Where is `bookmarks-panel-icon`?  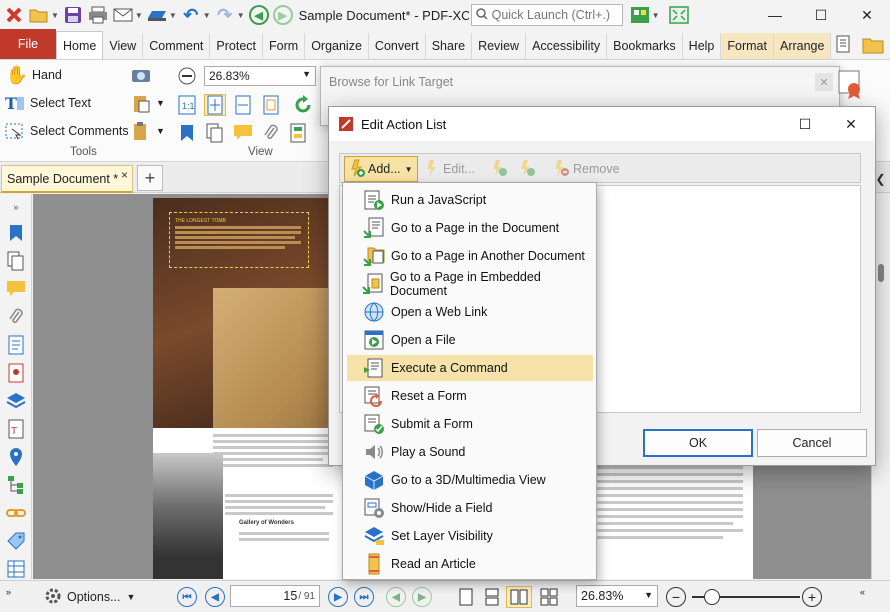
bookmarks-panel-icon is located at coordinates (16, 233).